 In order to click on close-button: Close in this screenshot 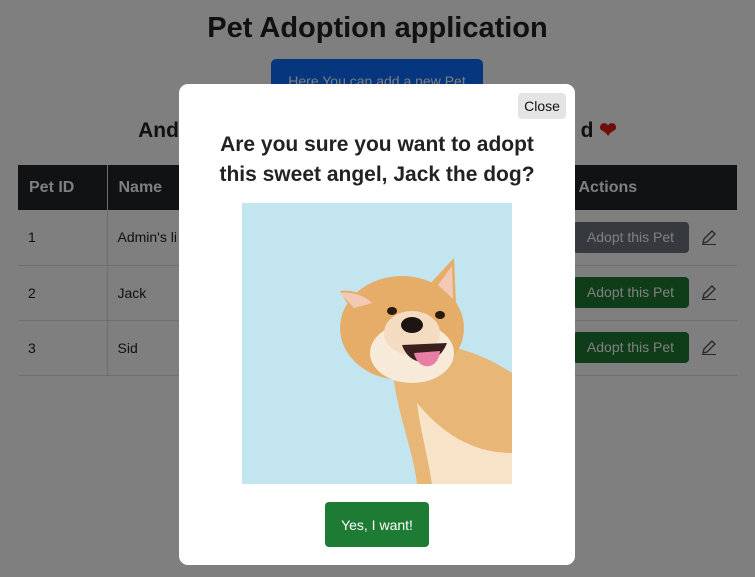, I will do `click(542, 106)`.